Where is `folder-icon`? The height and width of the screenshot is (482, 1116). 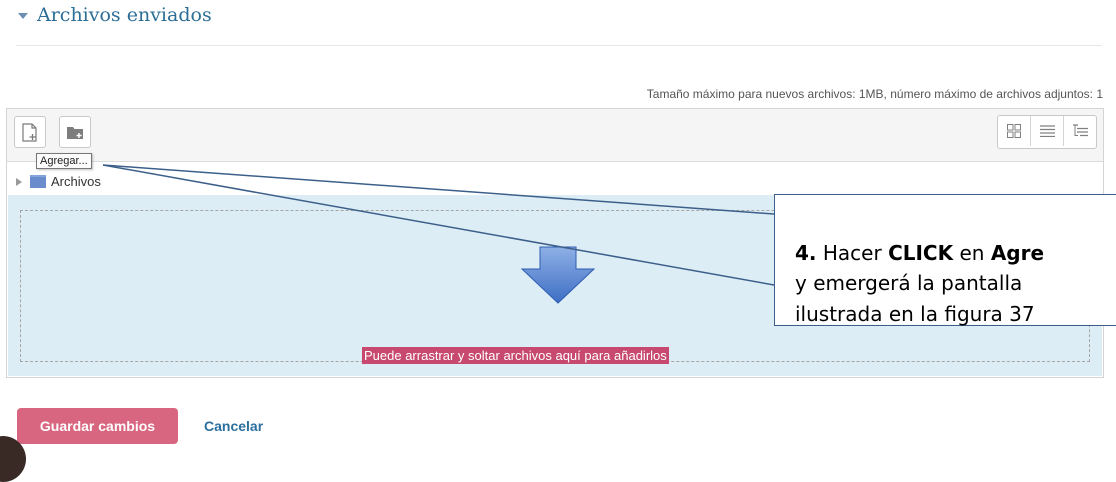
folder-icon is located at coordinates (38, 181).